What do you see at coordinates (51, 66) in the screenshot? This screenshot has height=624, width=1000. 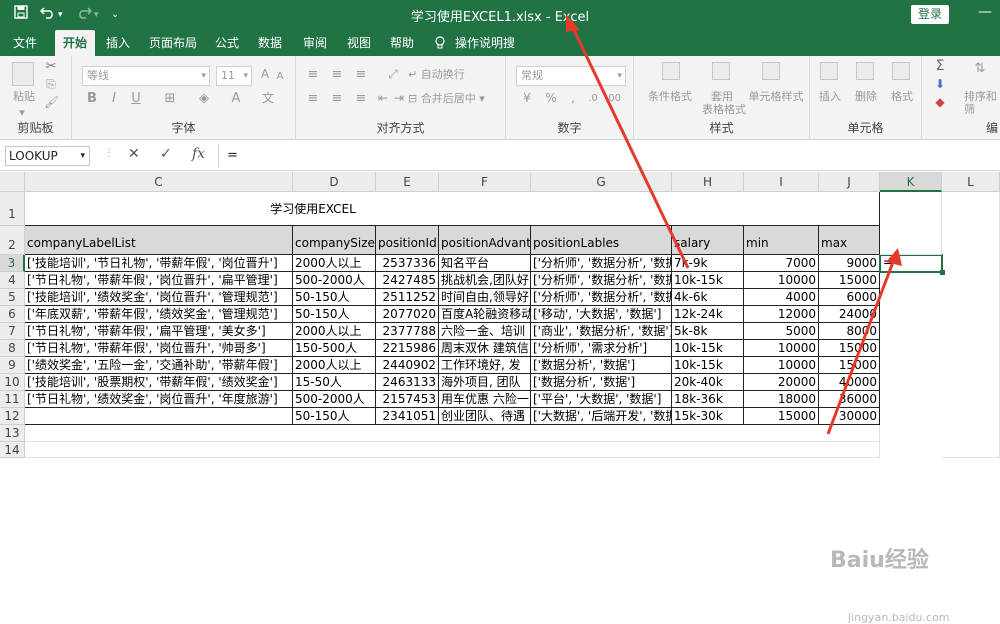 I see `cut-icon: ✂` at bounding box center [51, 66].